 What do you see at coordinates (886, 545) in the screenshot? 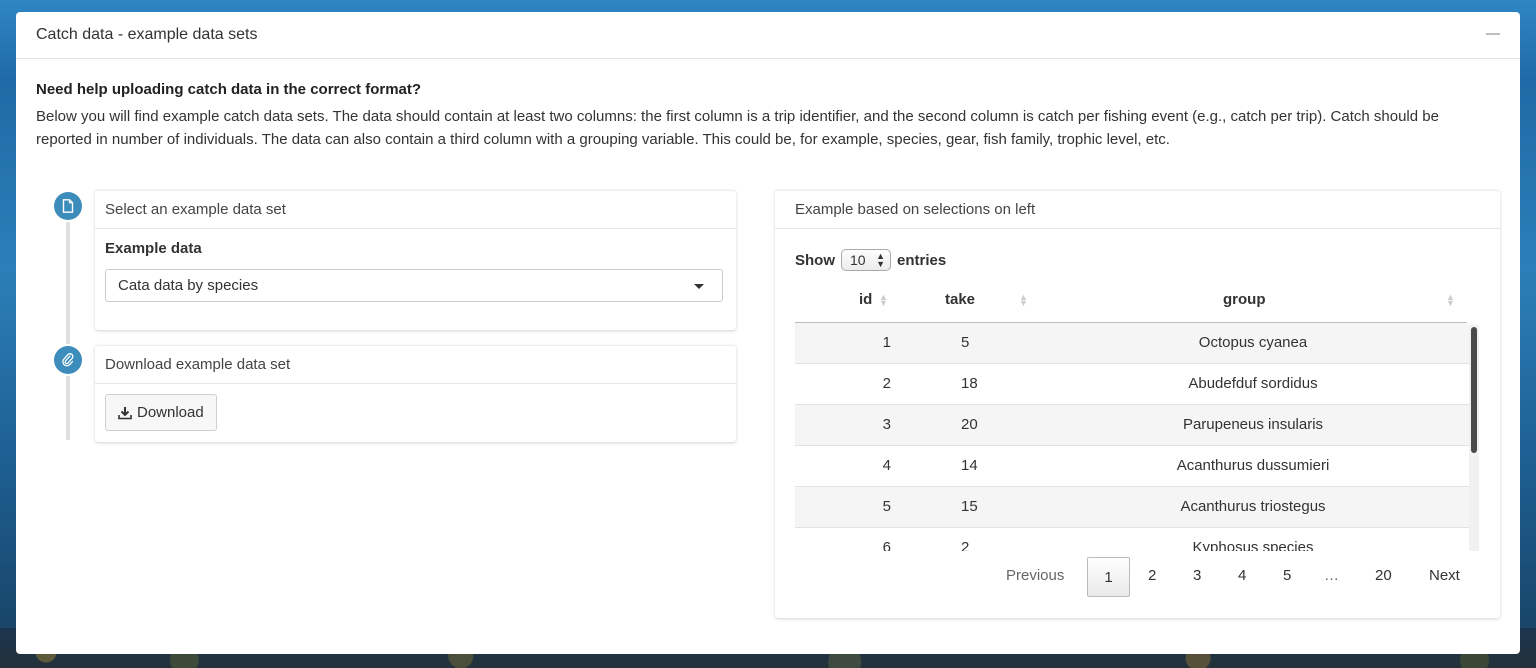
I see `cell-id: 6` at bounding box center [886, 545].